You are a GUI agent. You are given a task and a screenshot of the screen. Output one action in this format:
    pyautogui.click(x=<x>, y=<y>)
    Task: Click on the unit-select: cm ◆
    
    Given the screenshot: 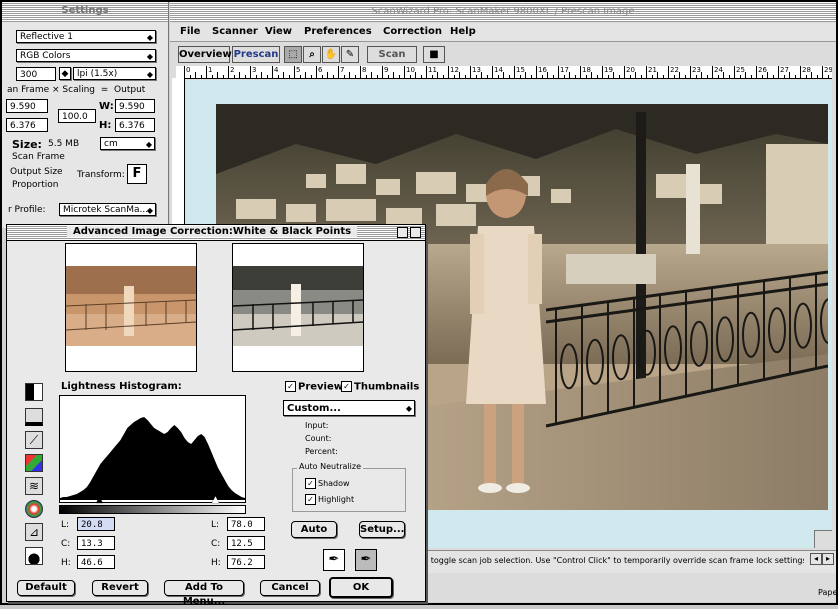 What is the action you would take?
    pyautogui.click(x=127, y=143)
    